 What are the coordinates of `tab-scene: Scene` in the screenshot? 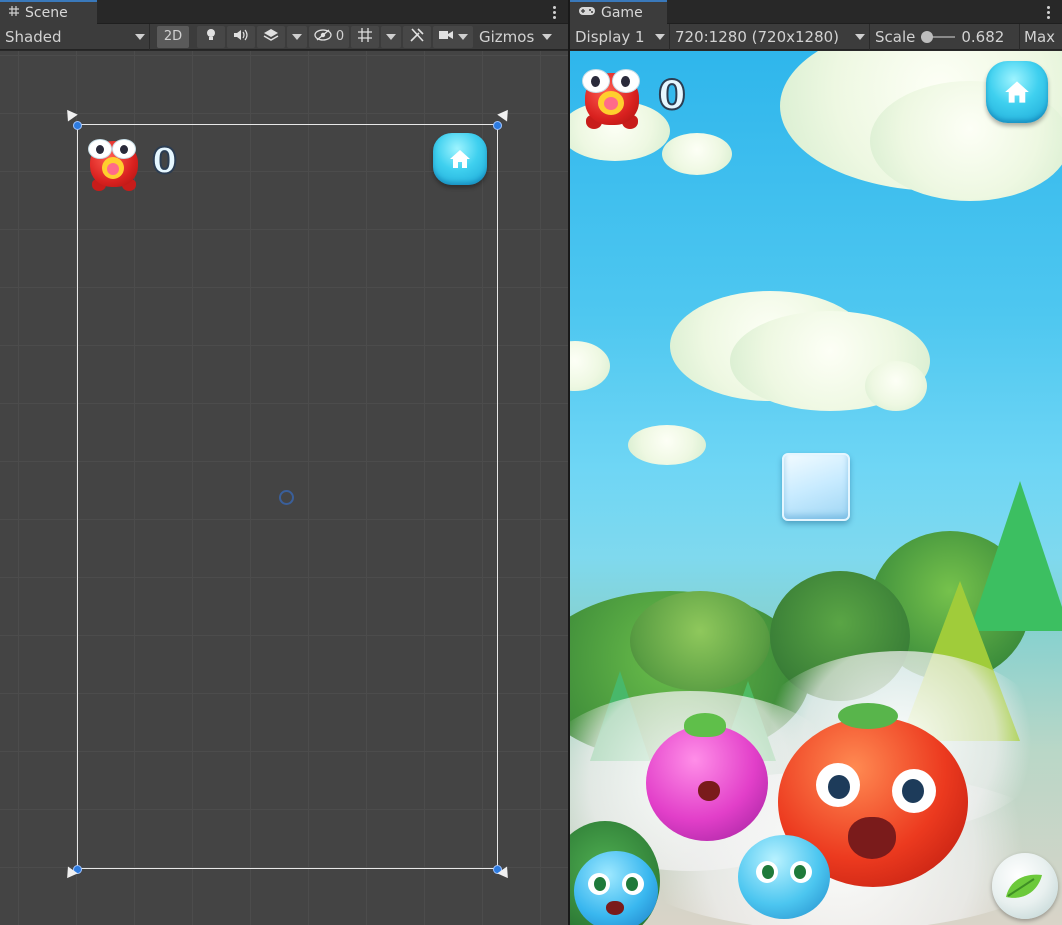 It's located at (48, 12).